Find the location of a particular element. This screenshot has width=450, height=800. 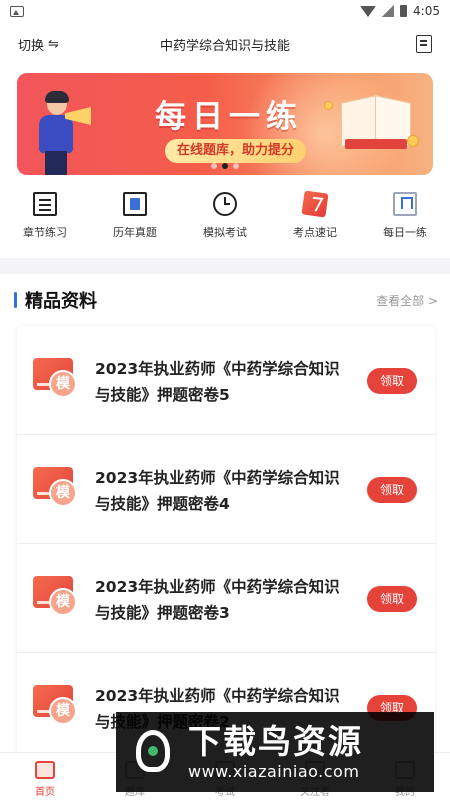

nav-label: 考点速记 is located at coordinates (315, 232).